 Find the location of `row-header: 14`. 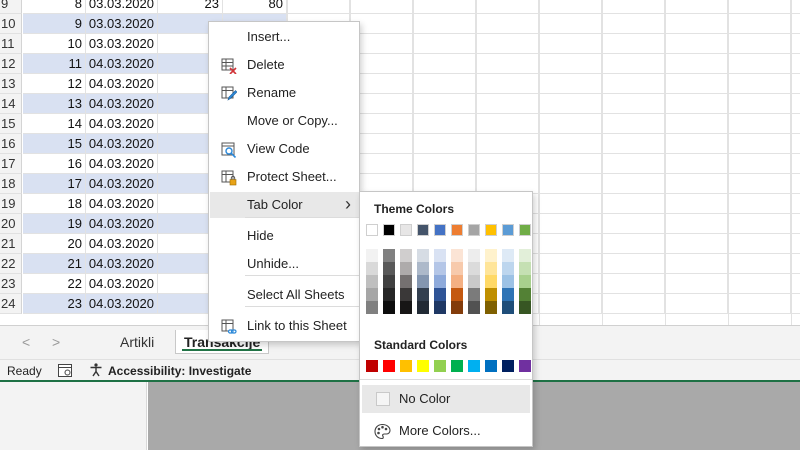

row-header: 14 is located at coordinates (11, 104).